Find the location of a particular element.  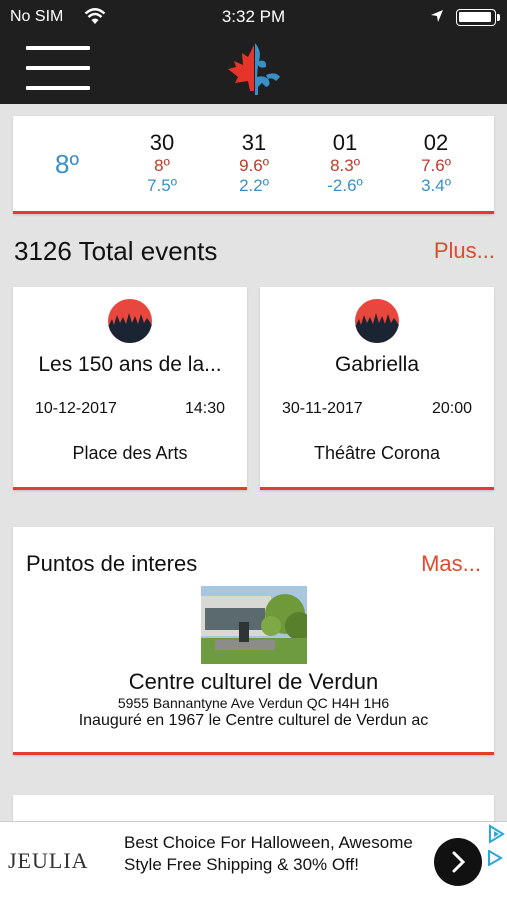

forecast-low: 7.5º is located at coordinates (162, 185).